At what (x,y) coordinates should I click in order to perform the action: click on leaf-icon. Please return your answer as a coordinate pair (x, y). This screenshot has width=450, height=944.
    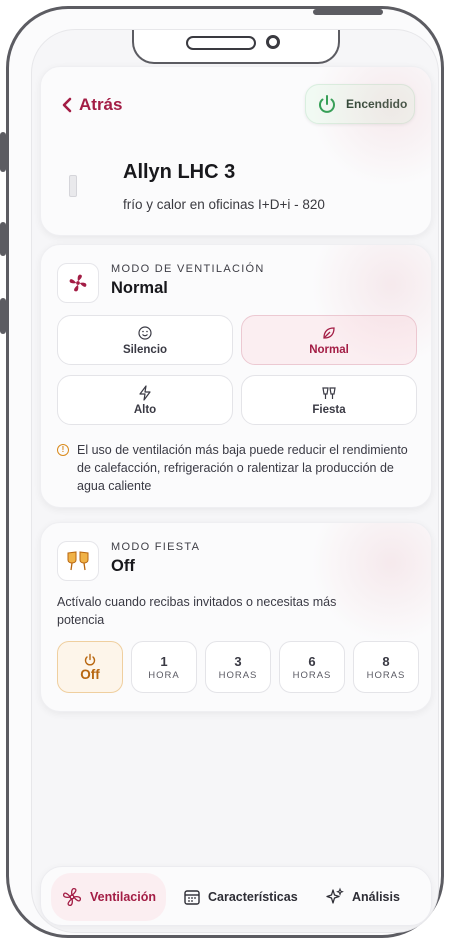
    Looking at the image, I should click on (329, 332).